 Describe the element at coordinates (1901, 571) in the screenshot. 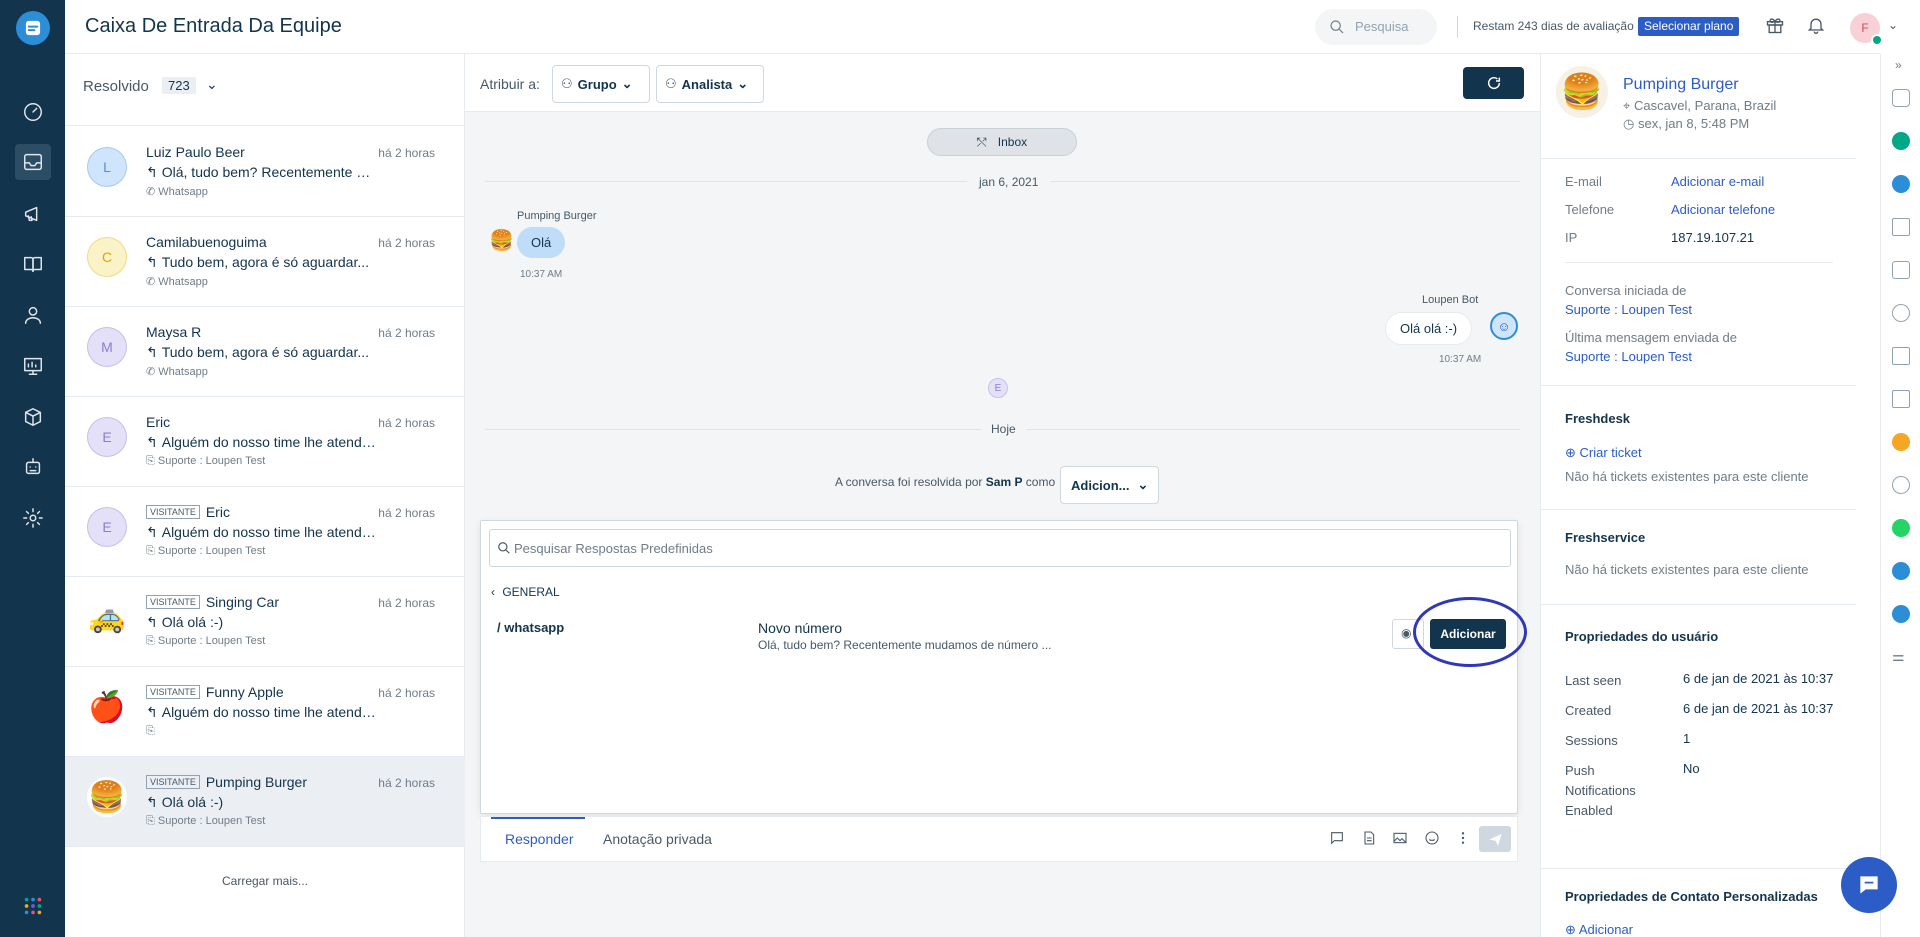

I see `chat-app-icon` at that location.